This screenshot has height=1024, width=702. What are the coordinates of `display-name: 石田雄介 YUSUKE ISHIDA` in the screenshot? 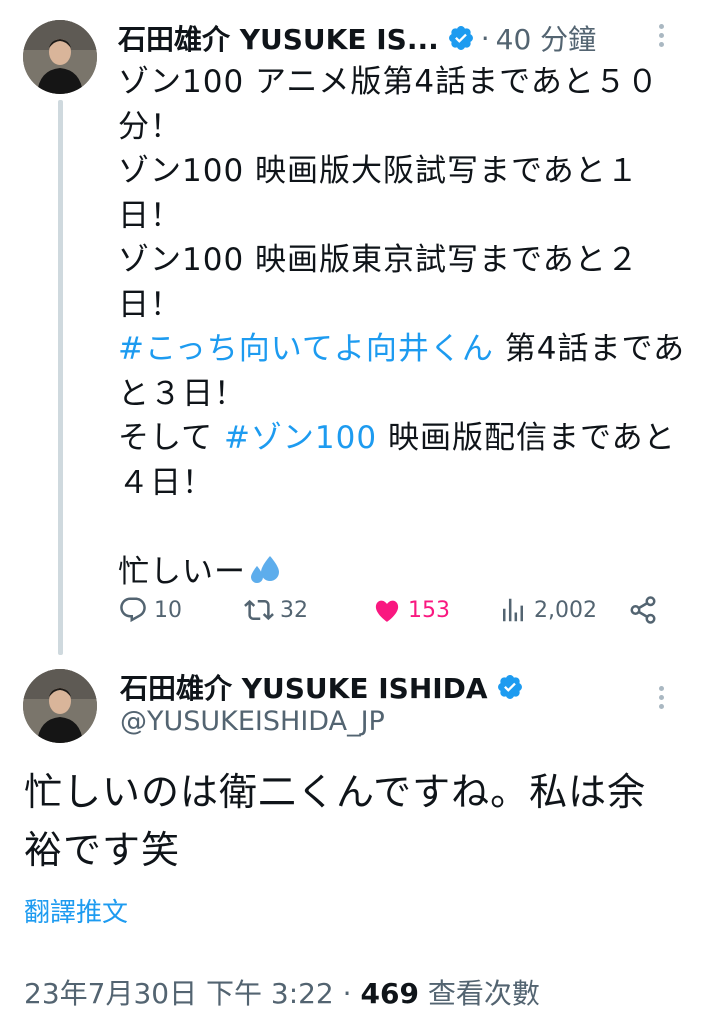 It's located at (304, 687).